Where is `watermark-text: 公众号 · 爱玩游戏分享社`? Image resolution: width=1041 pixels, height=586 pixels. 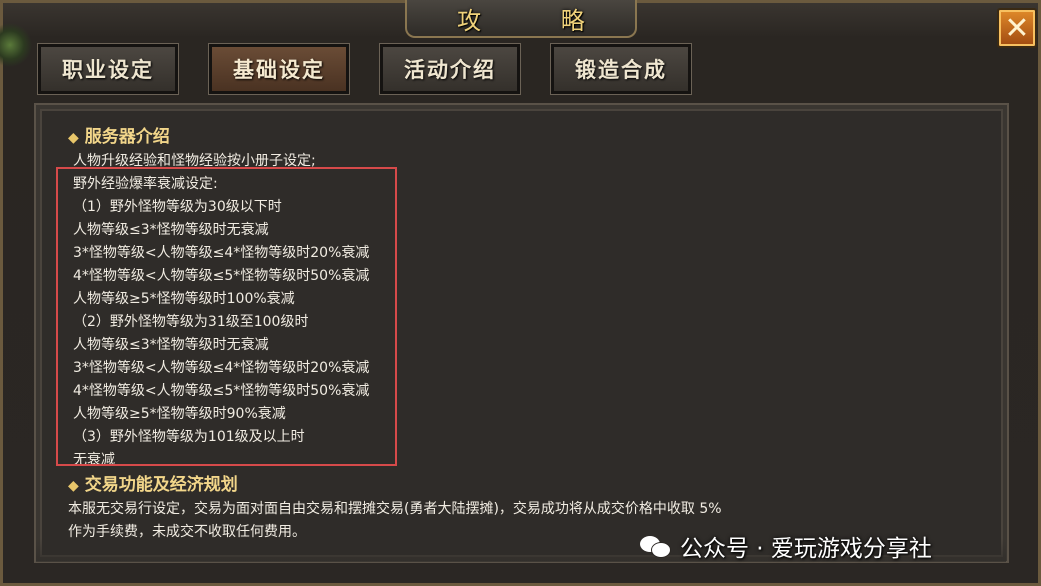
watermark-text: 公众号 · 爱玩游戏分享社 is located at coordinates (806, 549).